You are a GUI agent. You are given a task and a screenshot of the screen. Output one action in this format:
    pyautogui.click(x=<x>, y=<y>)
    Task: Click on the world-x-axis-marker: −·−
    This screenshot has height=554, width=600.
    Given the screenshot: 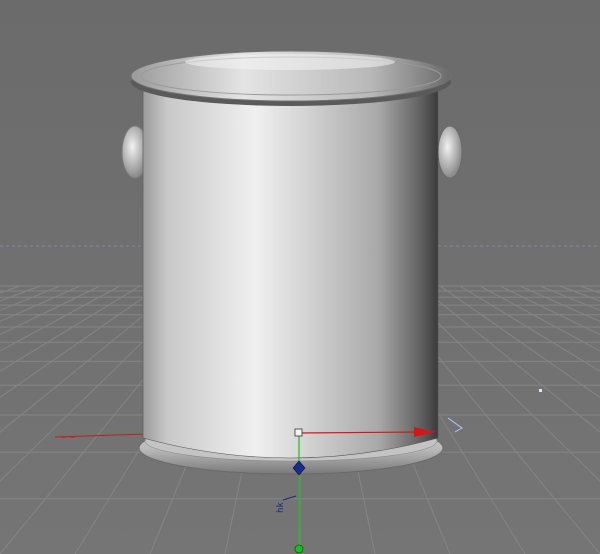 What is the action you would take?
    pyautogui.click(x=68, y=437)
    